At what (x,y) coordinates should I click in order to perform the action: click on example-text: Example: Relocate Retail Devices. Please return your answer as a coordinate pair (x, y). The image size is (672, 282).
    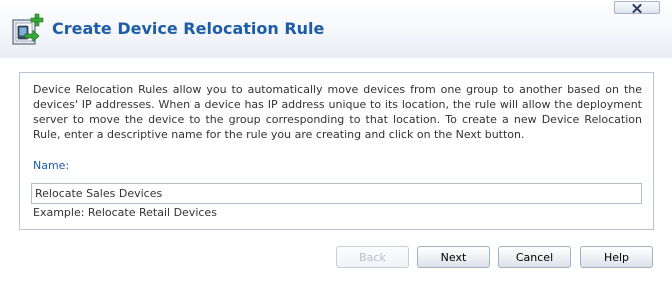
    Looking at the image, I should click on (125, 212).